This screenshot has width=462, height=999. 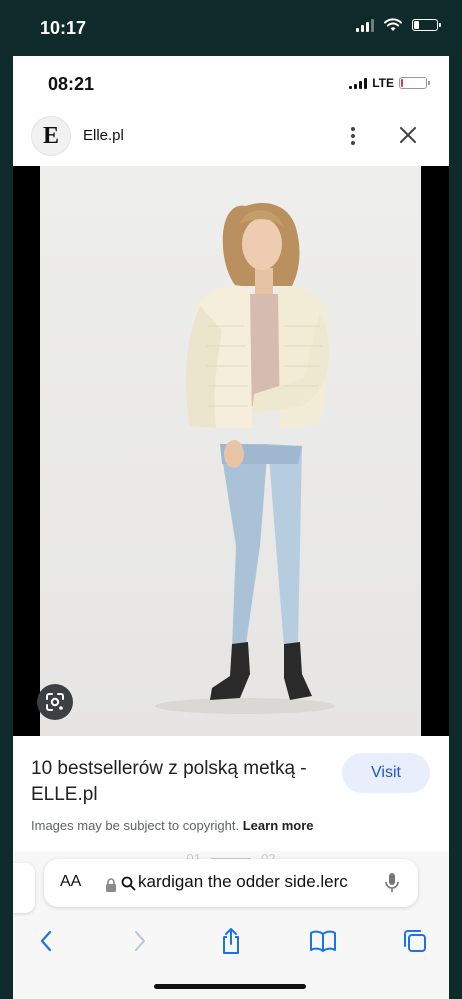 What do you see at coordinates (323, 941) in the screenshot?
I see `bookmarks-icon` at bounding box center [323, 941].